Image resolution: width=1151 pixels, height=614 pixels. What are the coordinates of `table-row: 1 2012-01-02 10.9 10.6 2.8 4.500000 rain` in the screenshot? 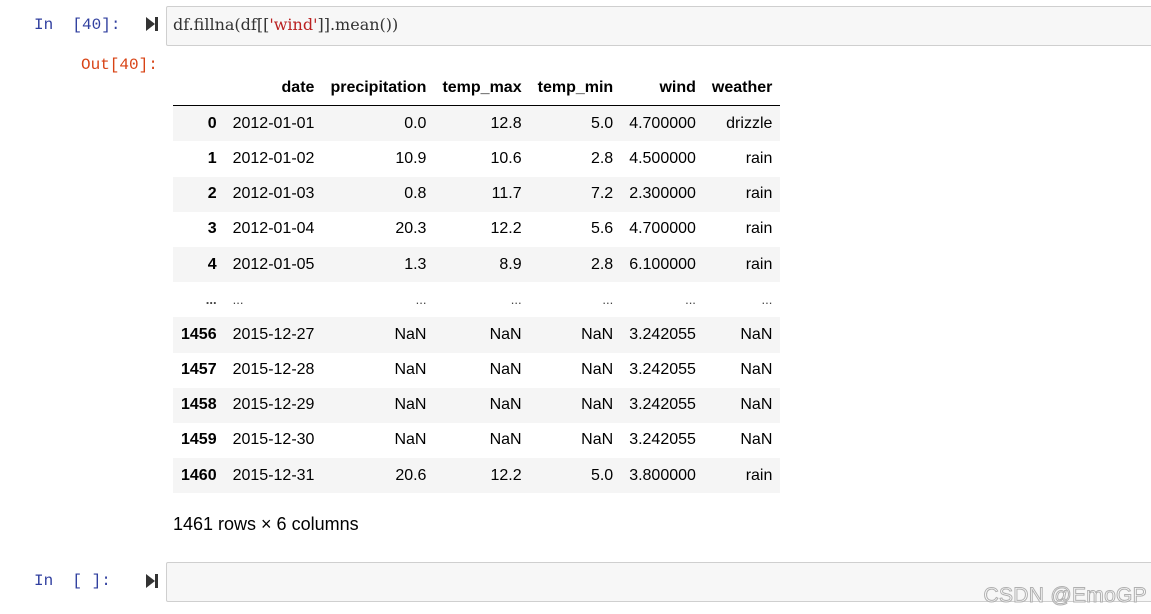 It's located at (477, 159).